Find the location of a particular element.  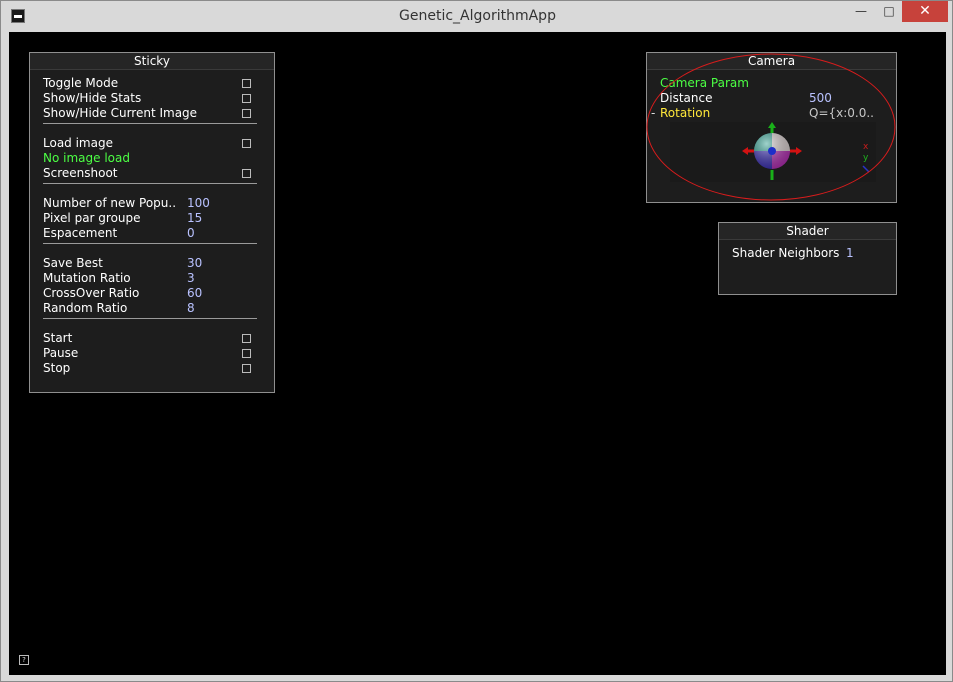

sticky-item-pixel-par-groupe: Pixel par groupe 15 is located at coordinates (150, 218).